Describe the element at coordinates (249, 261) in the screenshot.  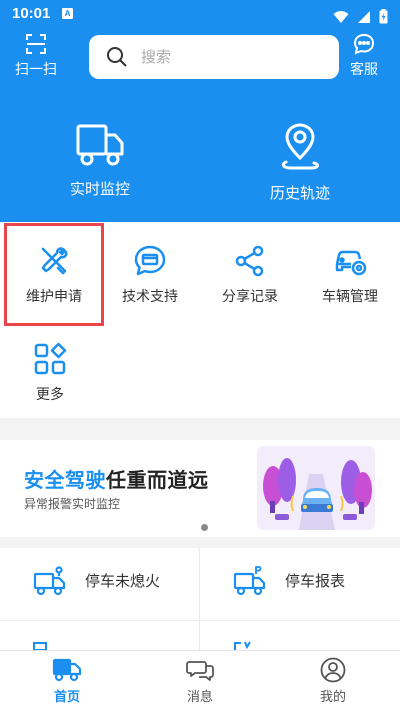
I see `share-icon` at that location.